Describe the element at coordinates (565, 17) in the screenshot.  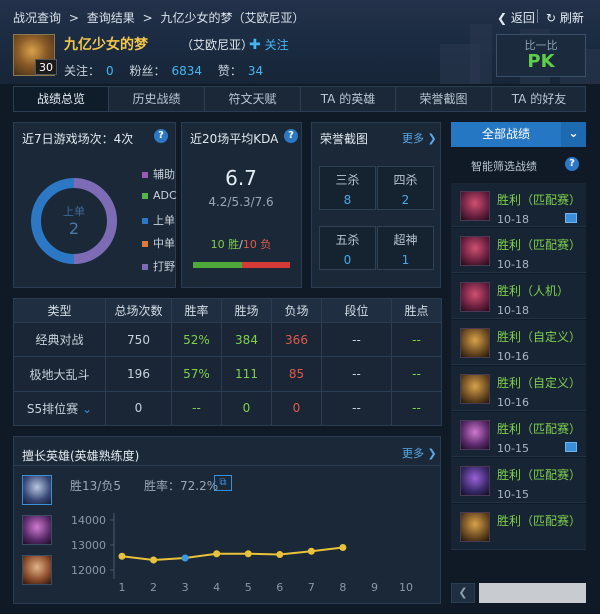
I see `refresh-button: ↻ 刷新` at that location.